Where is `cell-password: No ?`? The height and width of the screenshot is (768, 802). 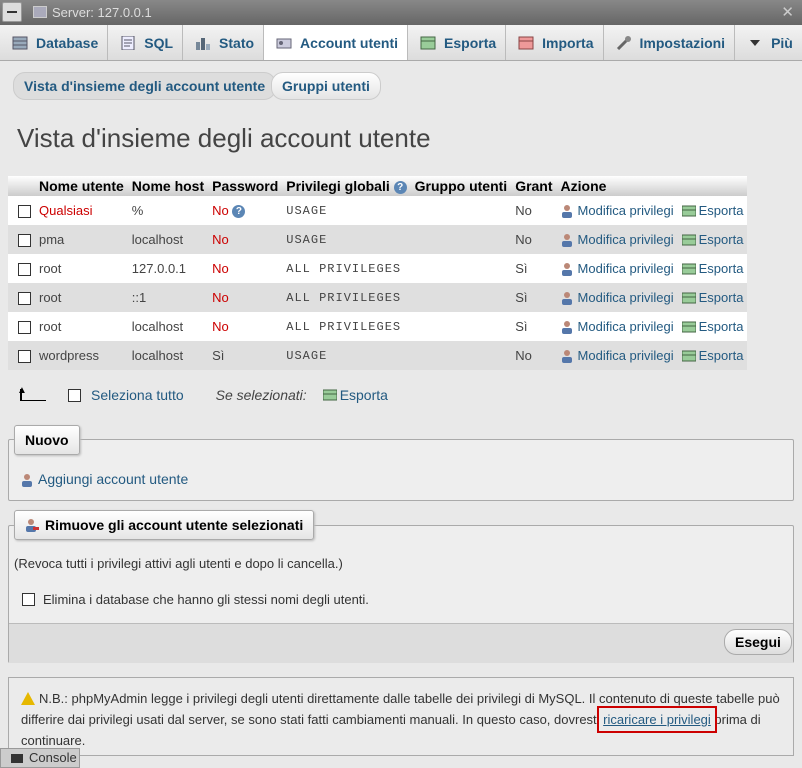 cell-password: No ? is located at coordinates (245, 210).